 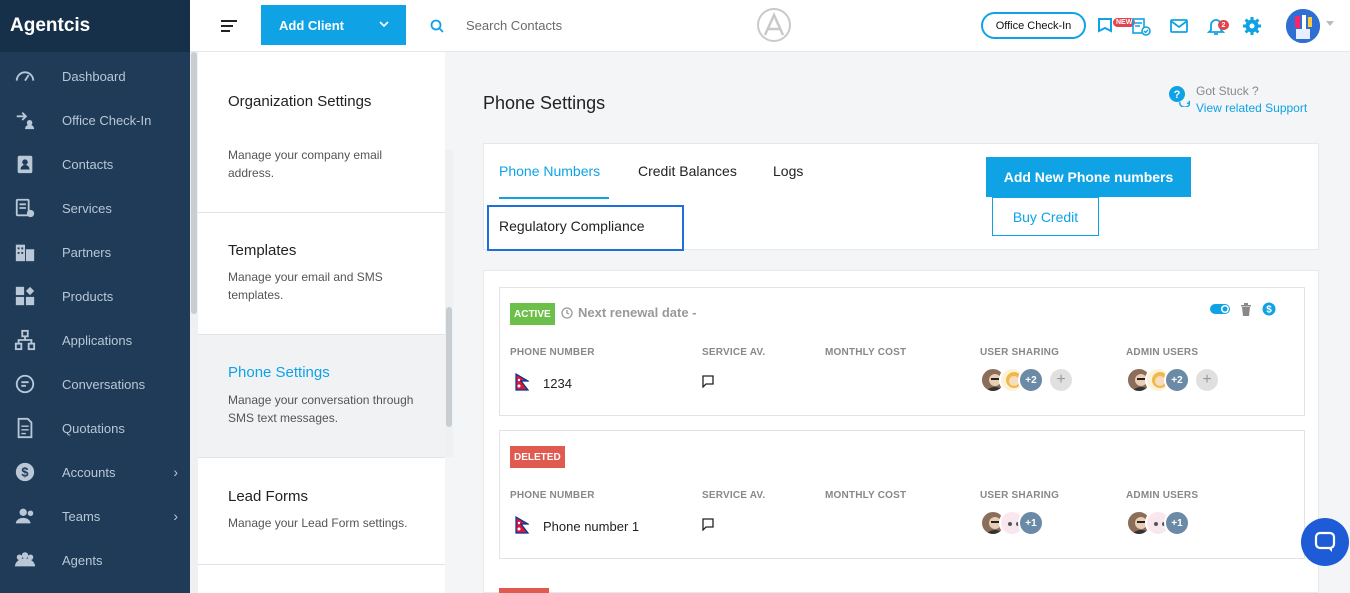 I want to click on search-icon, so click(x=437, y=26).